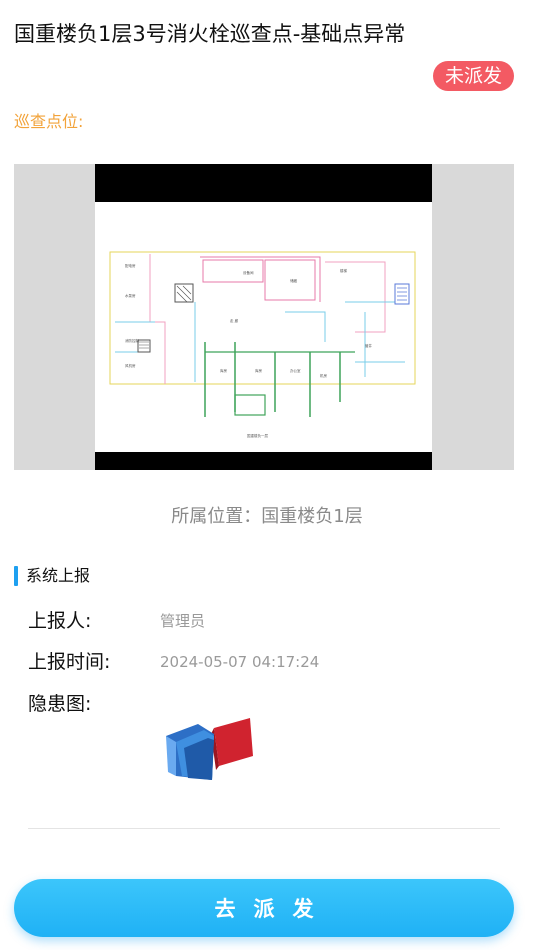 This screenshot has width=534, height=950. What do you see at coordinates (183, 621) in the screenshot?
I see `reporter-value: 管理员` at bounding box center [183, 621].